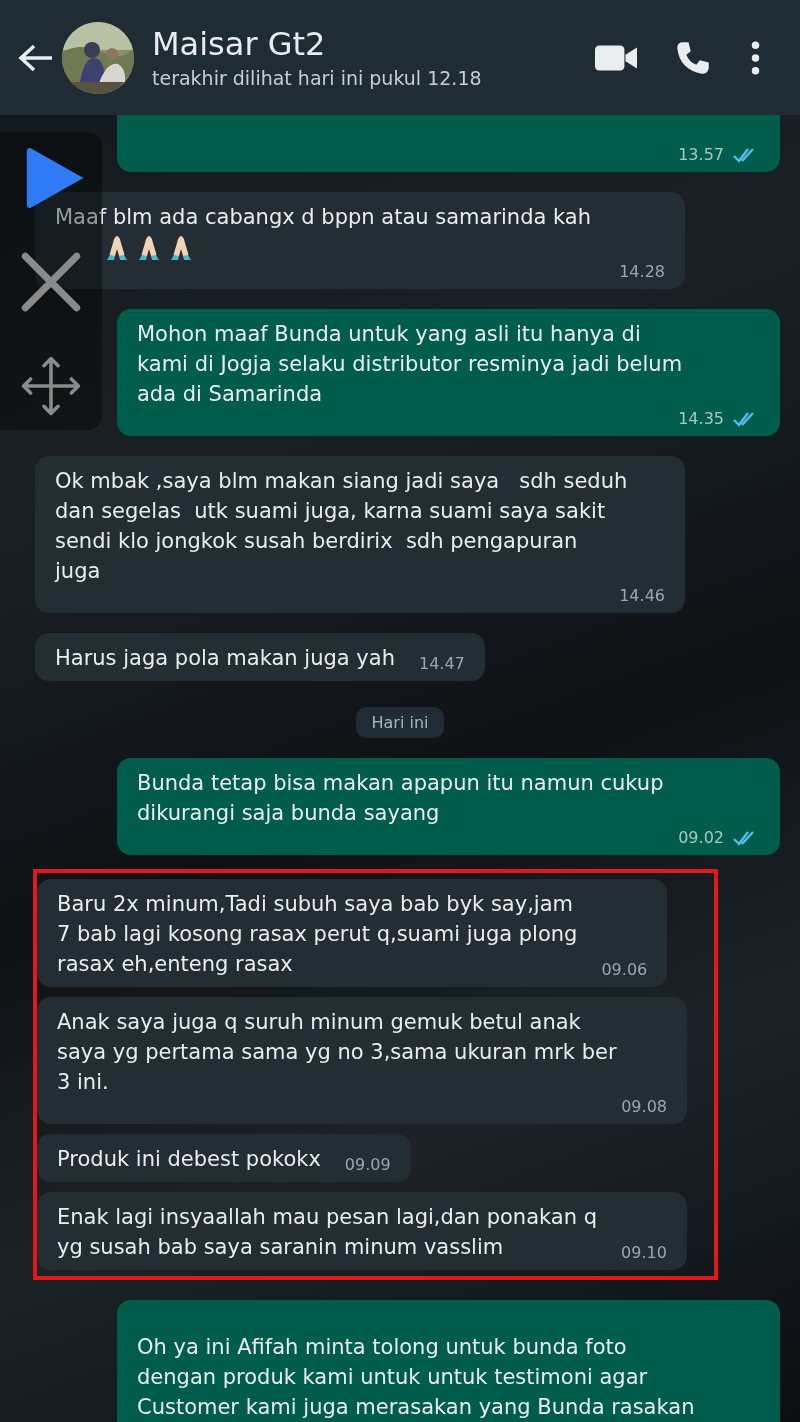 This screenshot has height=1422, width=800. Describe the element at coordinates (701, 837) in the screenshot. I see `message-time: 09.02` at that location.